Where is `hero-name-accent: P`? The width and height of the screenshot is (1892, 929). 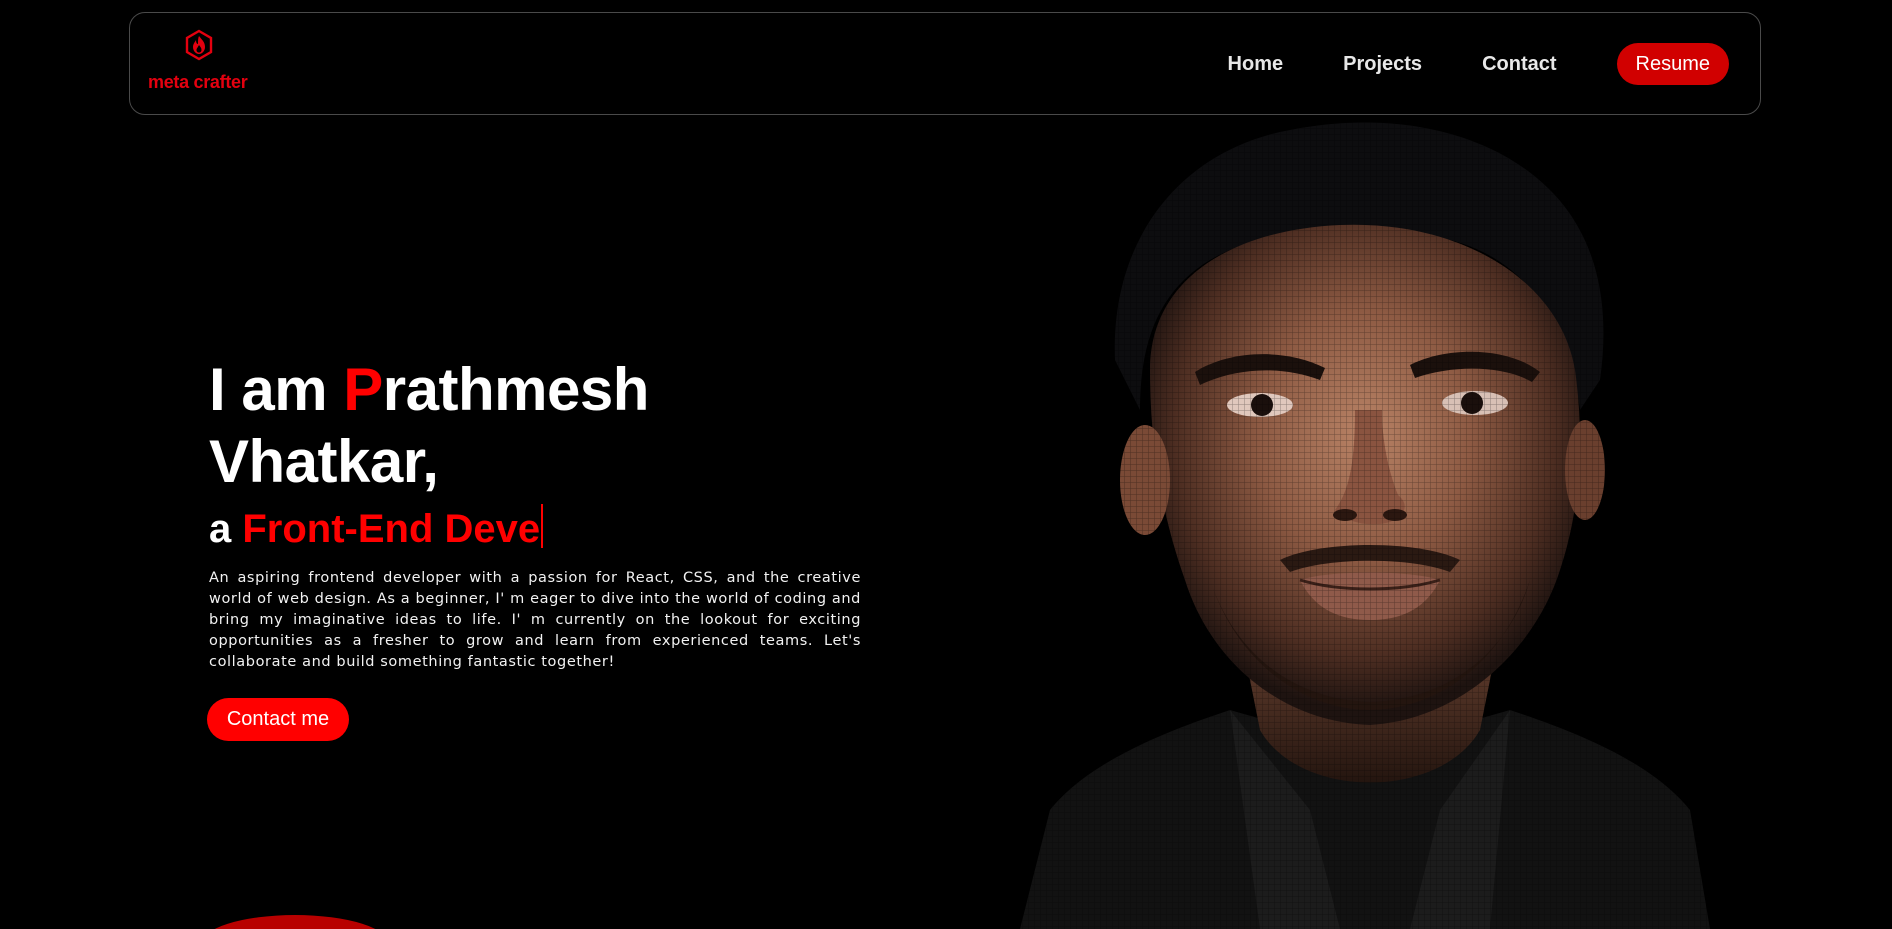
hero-name-accent: P is located at coordinates (363, 389).